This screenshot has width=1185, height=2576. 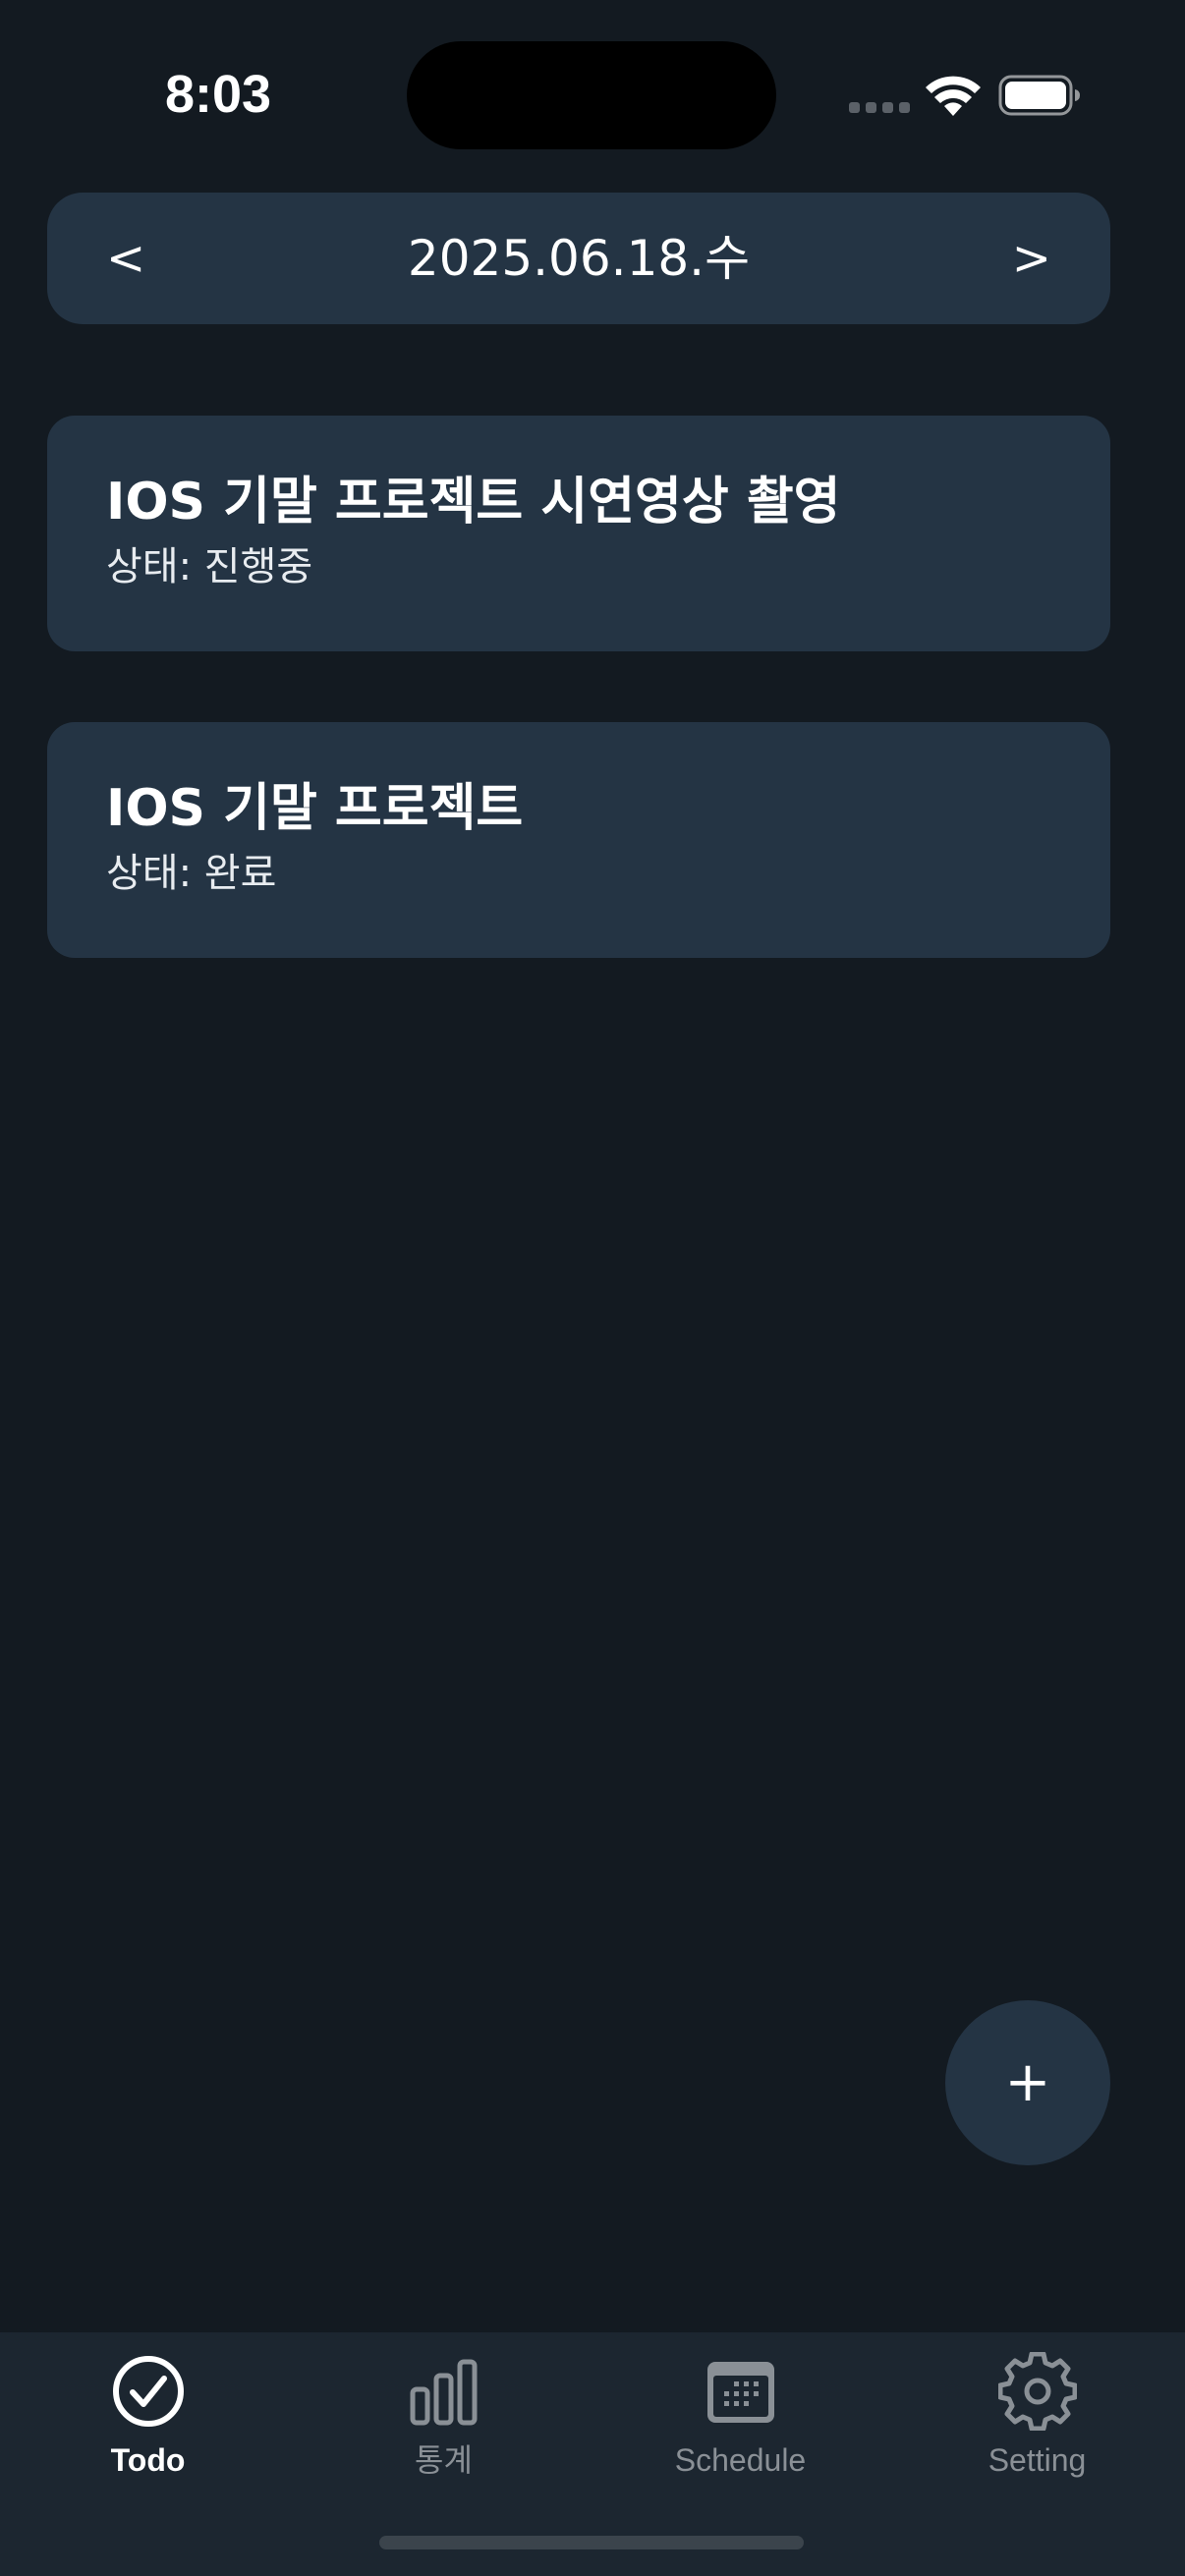 What do you see at coordinates (579, 840) in the screenshot?
I see `todo-card: IOS 기말 프로젝트 상태: 완료` at bounding box center [579, 840].